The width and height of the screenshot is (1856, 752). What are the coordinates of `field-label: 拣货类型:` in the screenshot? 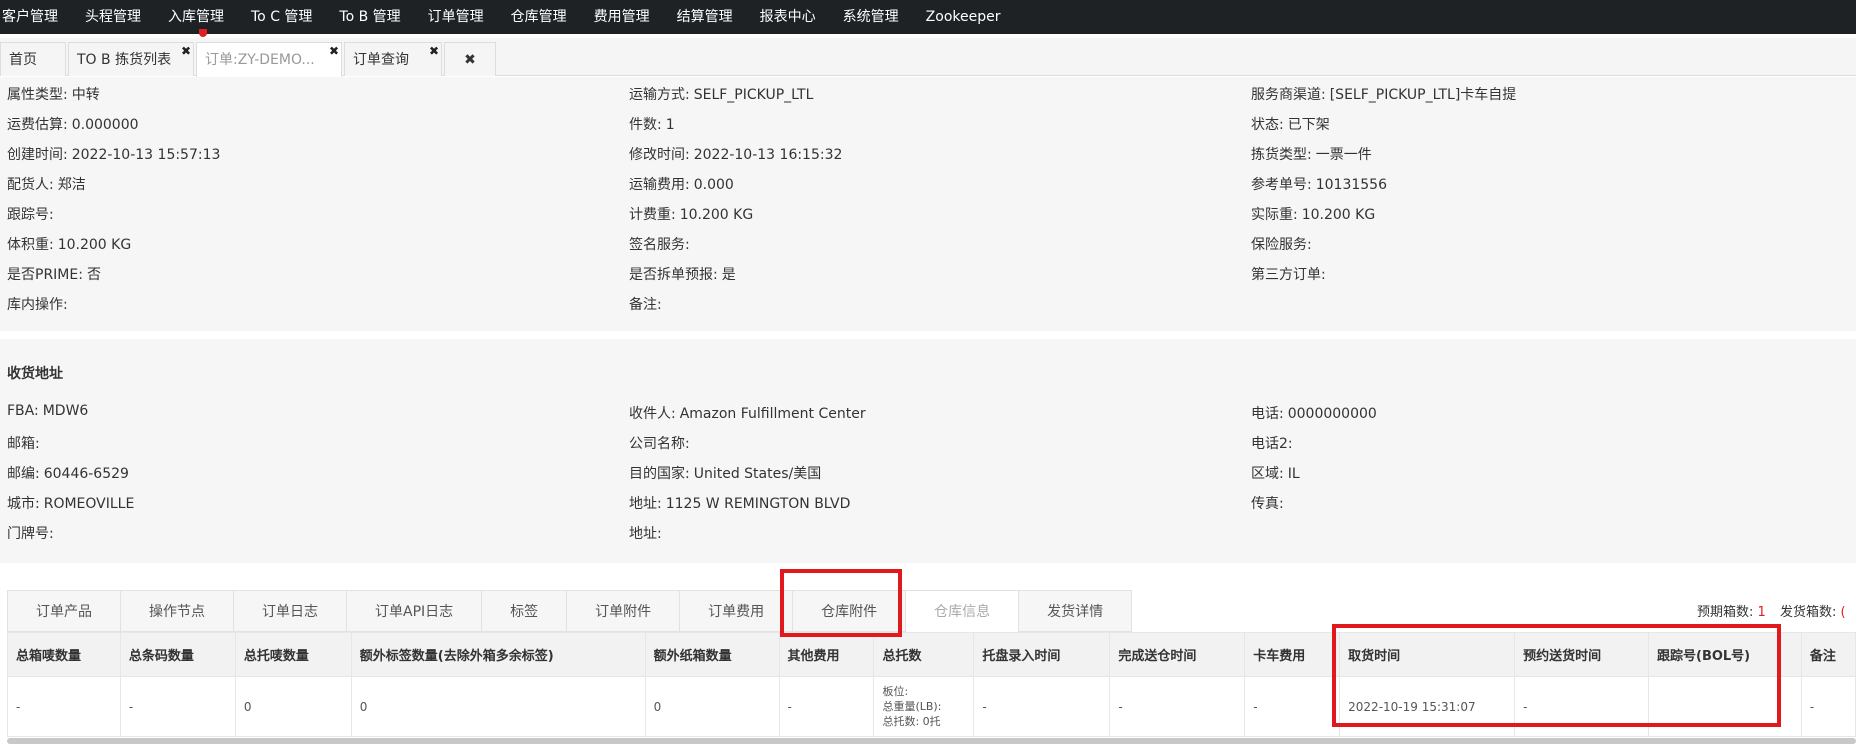 It's located at (1281, 155).